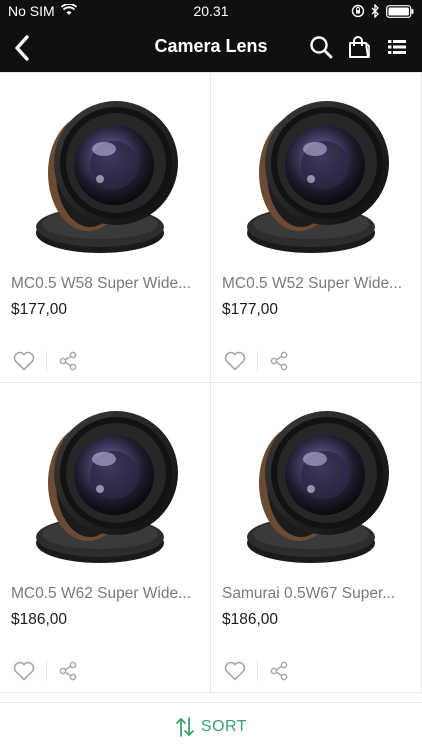 The height and width of the screenshot is (750, 422). I want to click on sort-arrows-icon, so click(185, 726).